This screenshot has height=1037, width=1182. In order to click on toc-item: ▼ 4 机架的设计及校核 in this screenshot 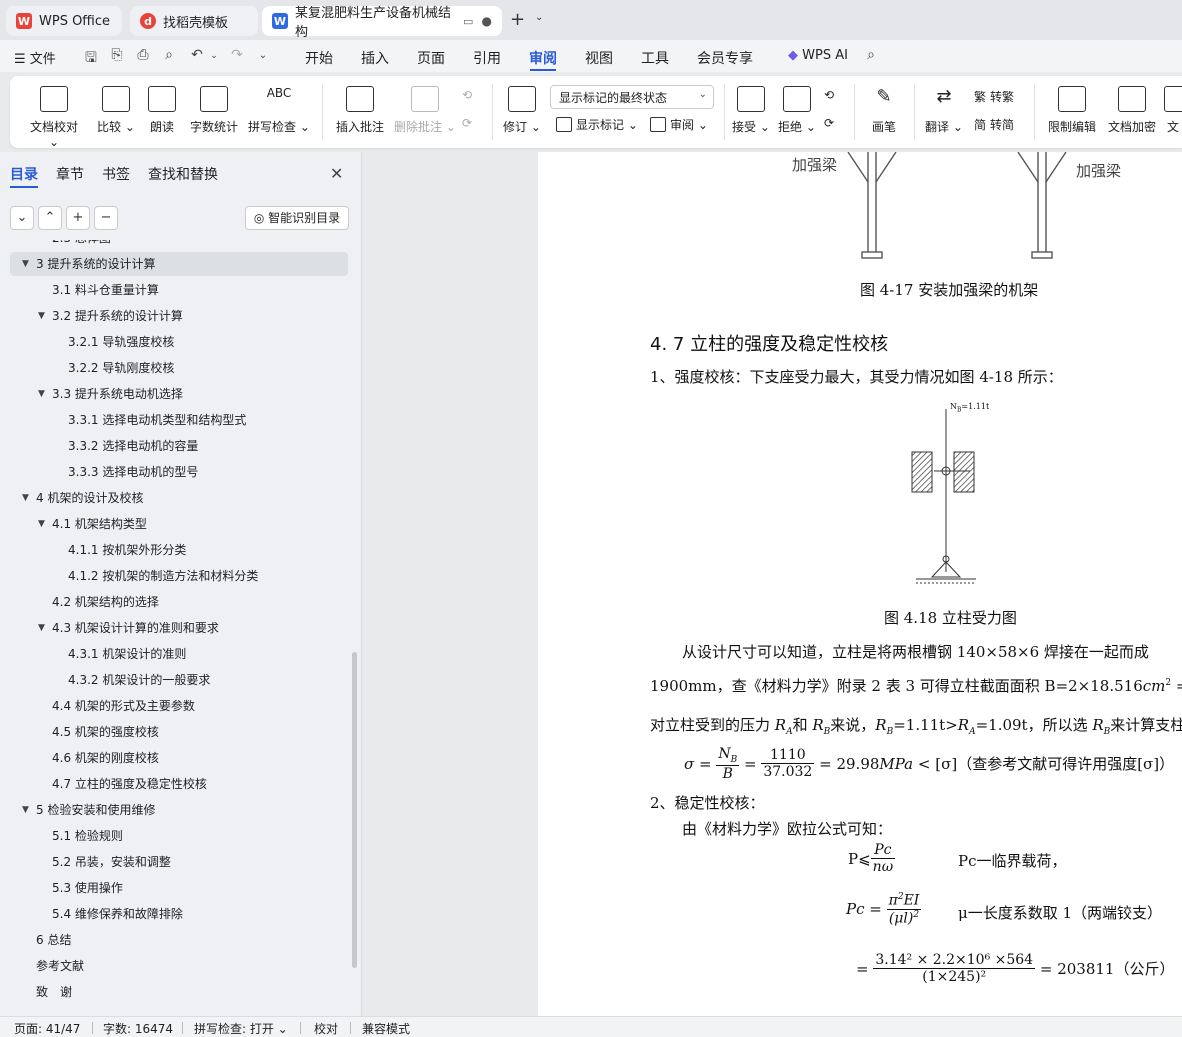, I will do `click(179, 498)`.